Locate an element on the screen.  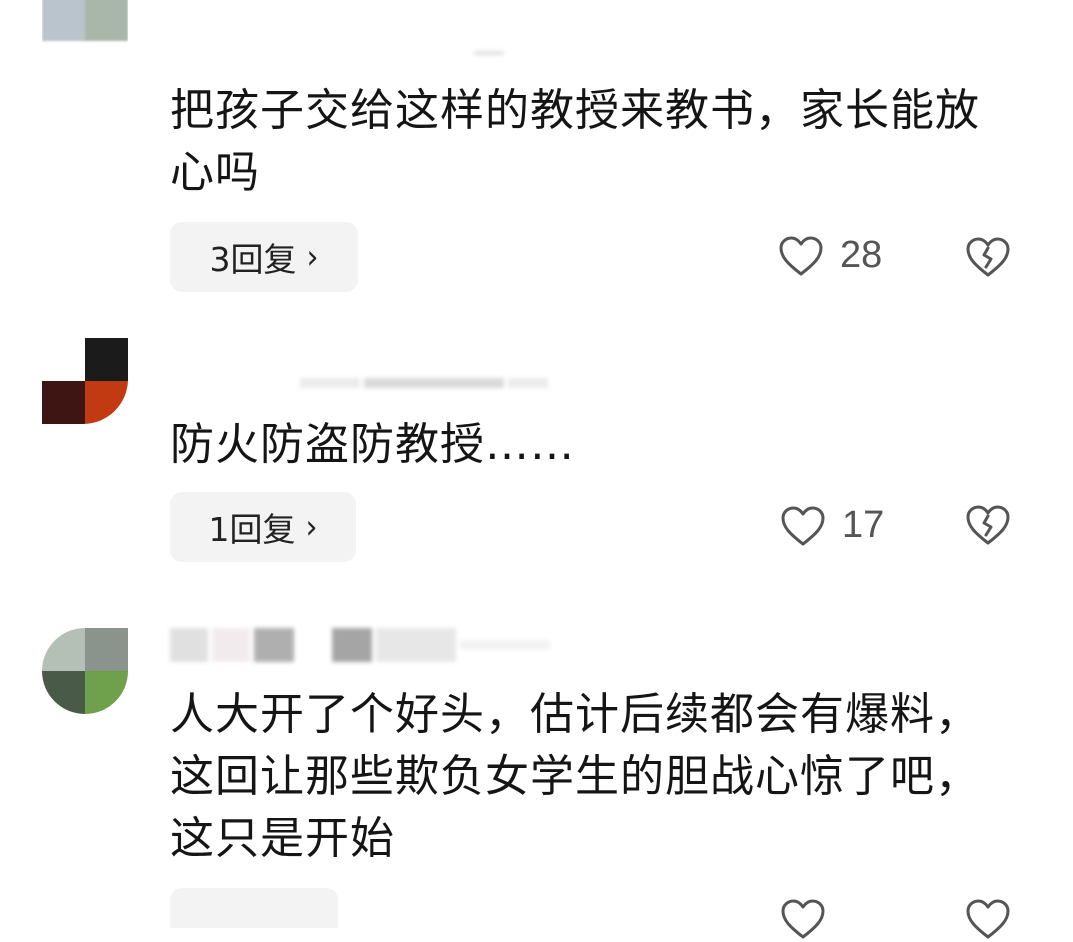
comment-text: 把孩子交给这样的教授来教书，家长能放心吗 is located at coordinates (575, 141).